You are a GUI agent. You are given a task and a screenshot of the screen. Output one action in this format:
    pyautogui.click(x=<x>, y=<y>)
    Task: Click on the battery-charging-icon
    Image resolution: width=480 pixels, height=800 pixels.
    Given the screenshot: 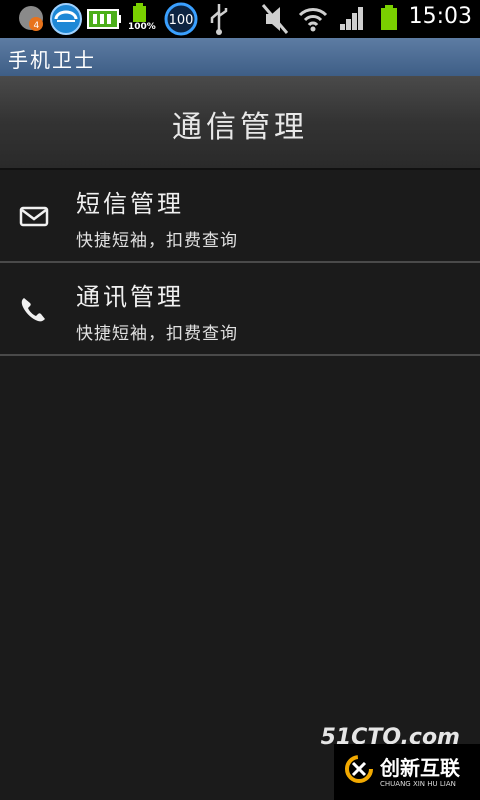 What is the action you would take?
    pyautogui.click(x=104, y=19)
    